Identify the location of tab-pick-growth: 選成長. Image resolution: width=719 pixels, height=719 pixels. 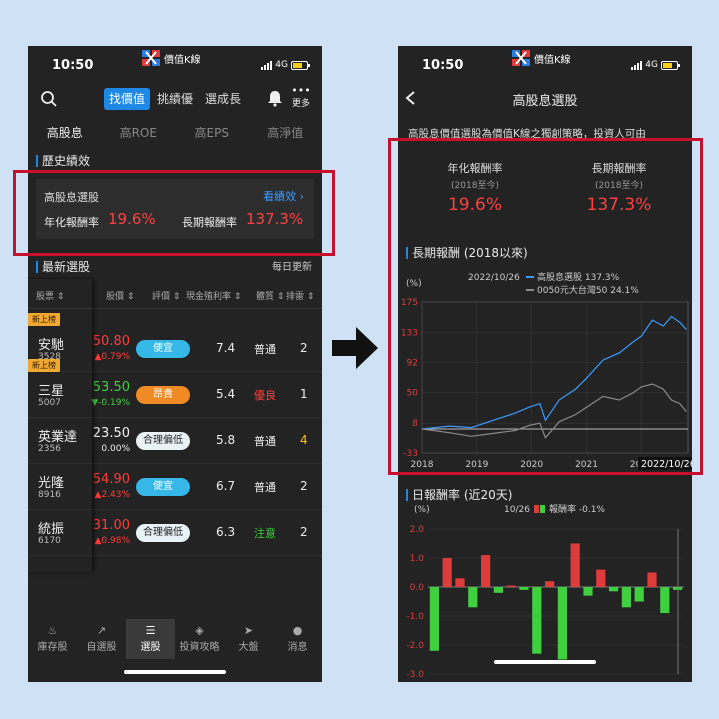
(223, 99).